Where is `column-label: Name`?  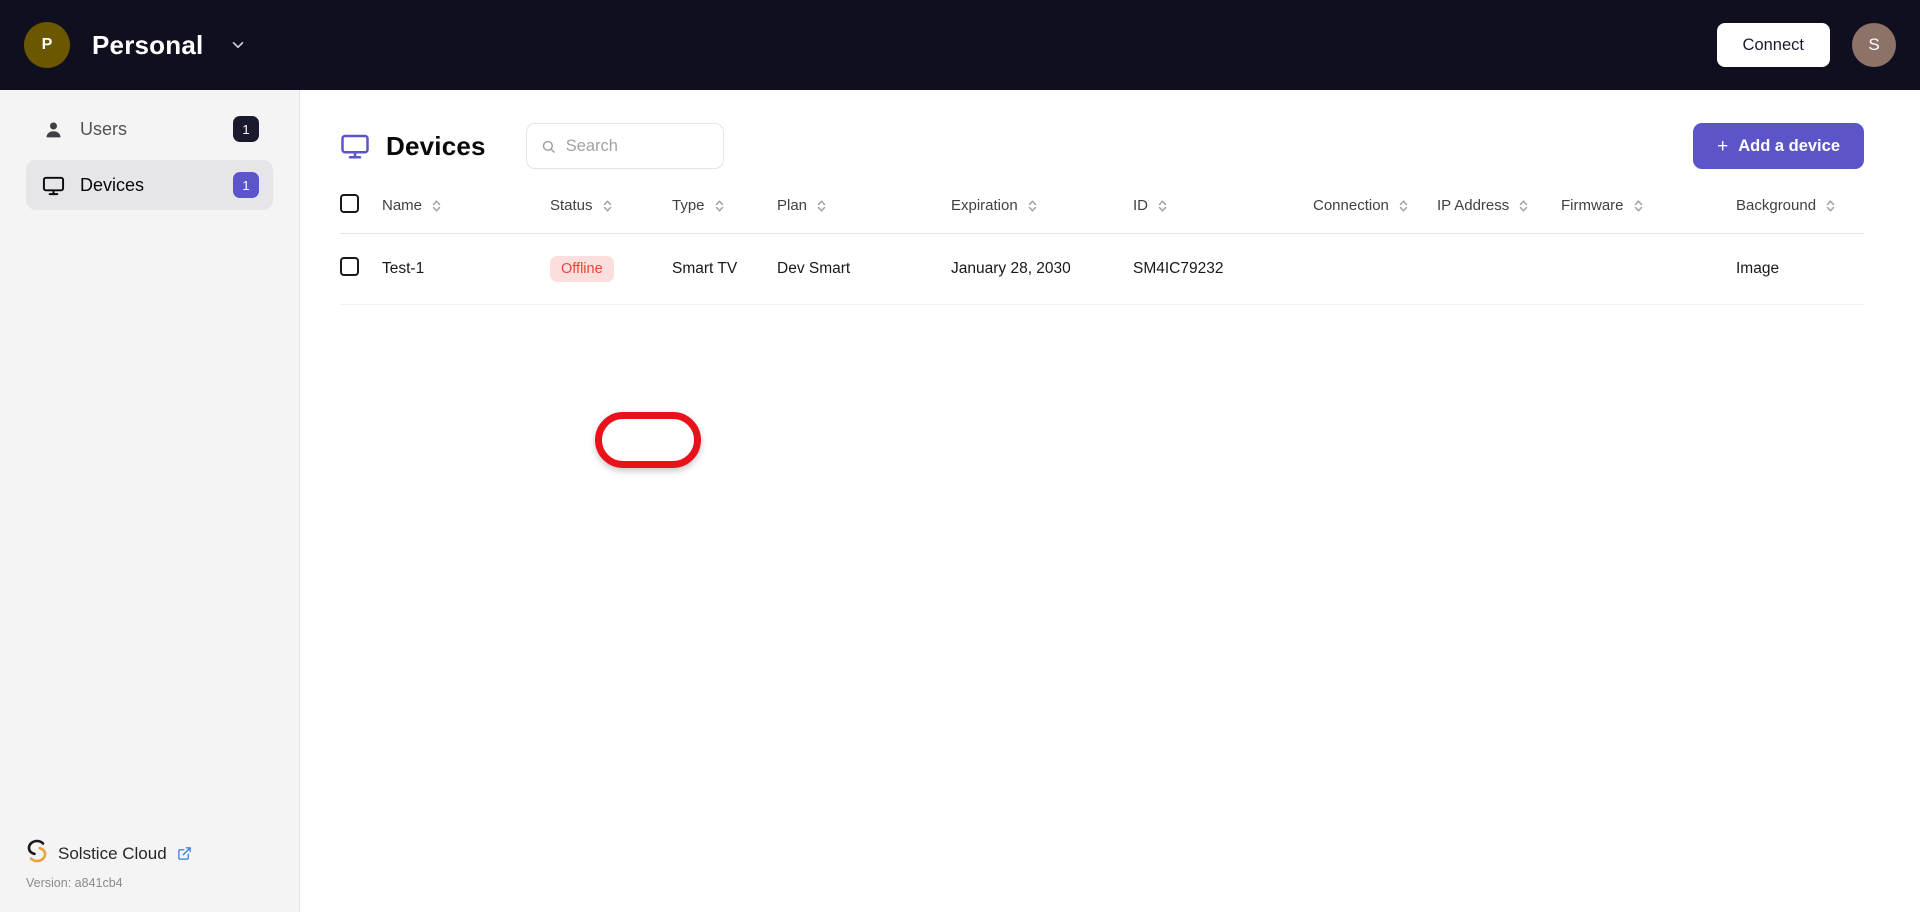 column-label: Name is located at coordinates (402, 205).